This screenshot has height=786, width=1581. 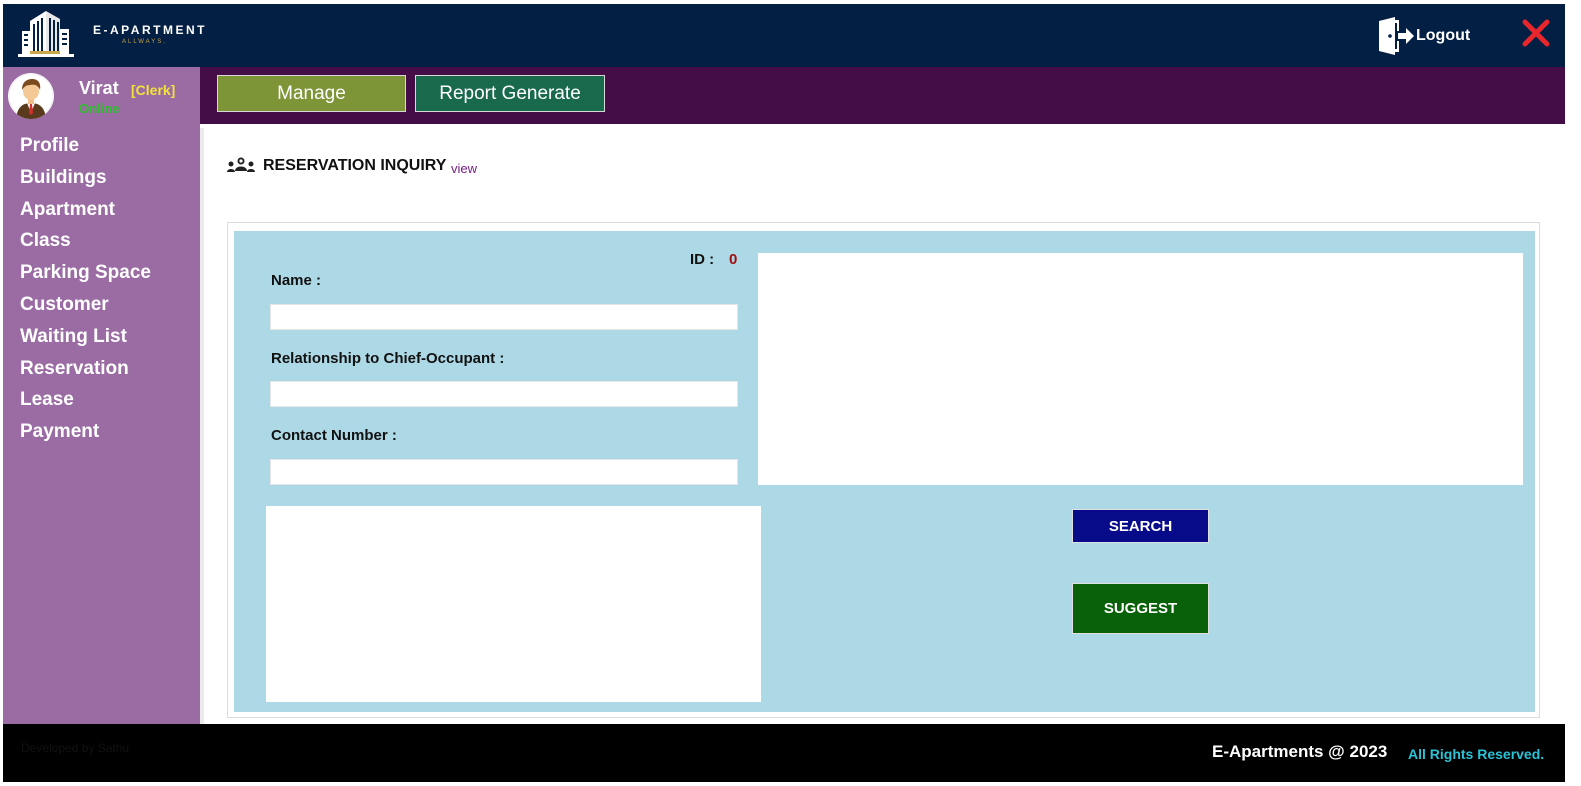 I want to click on sidebar-item-payment: Payment, so click(x=85, y=436).